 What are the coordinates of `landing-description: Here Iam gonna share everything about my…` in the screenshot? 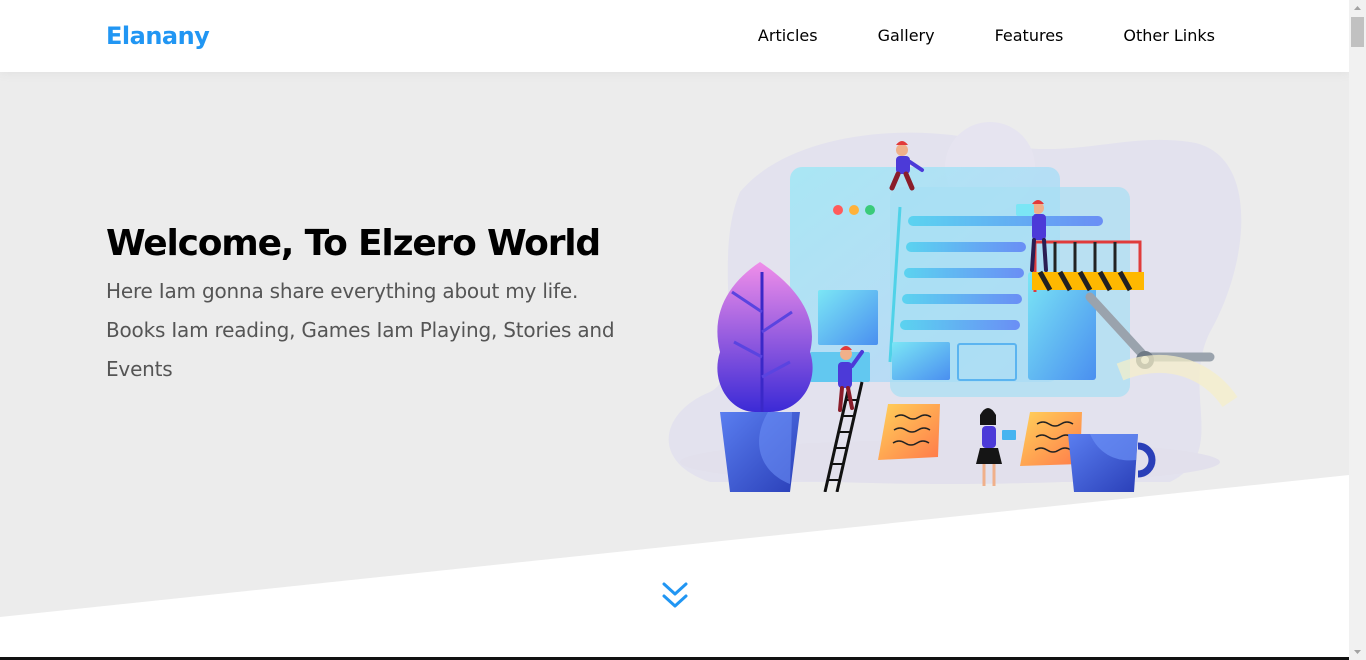 It's located at (360, 330).